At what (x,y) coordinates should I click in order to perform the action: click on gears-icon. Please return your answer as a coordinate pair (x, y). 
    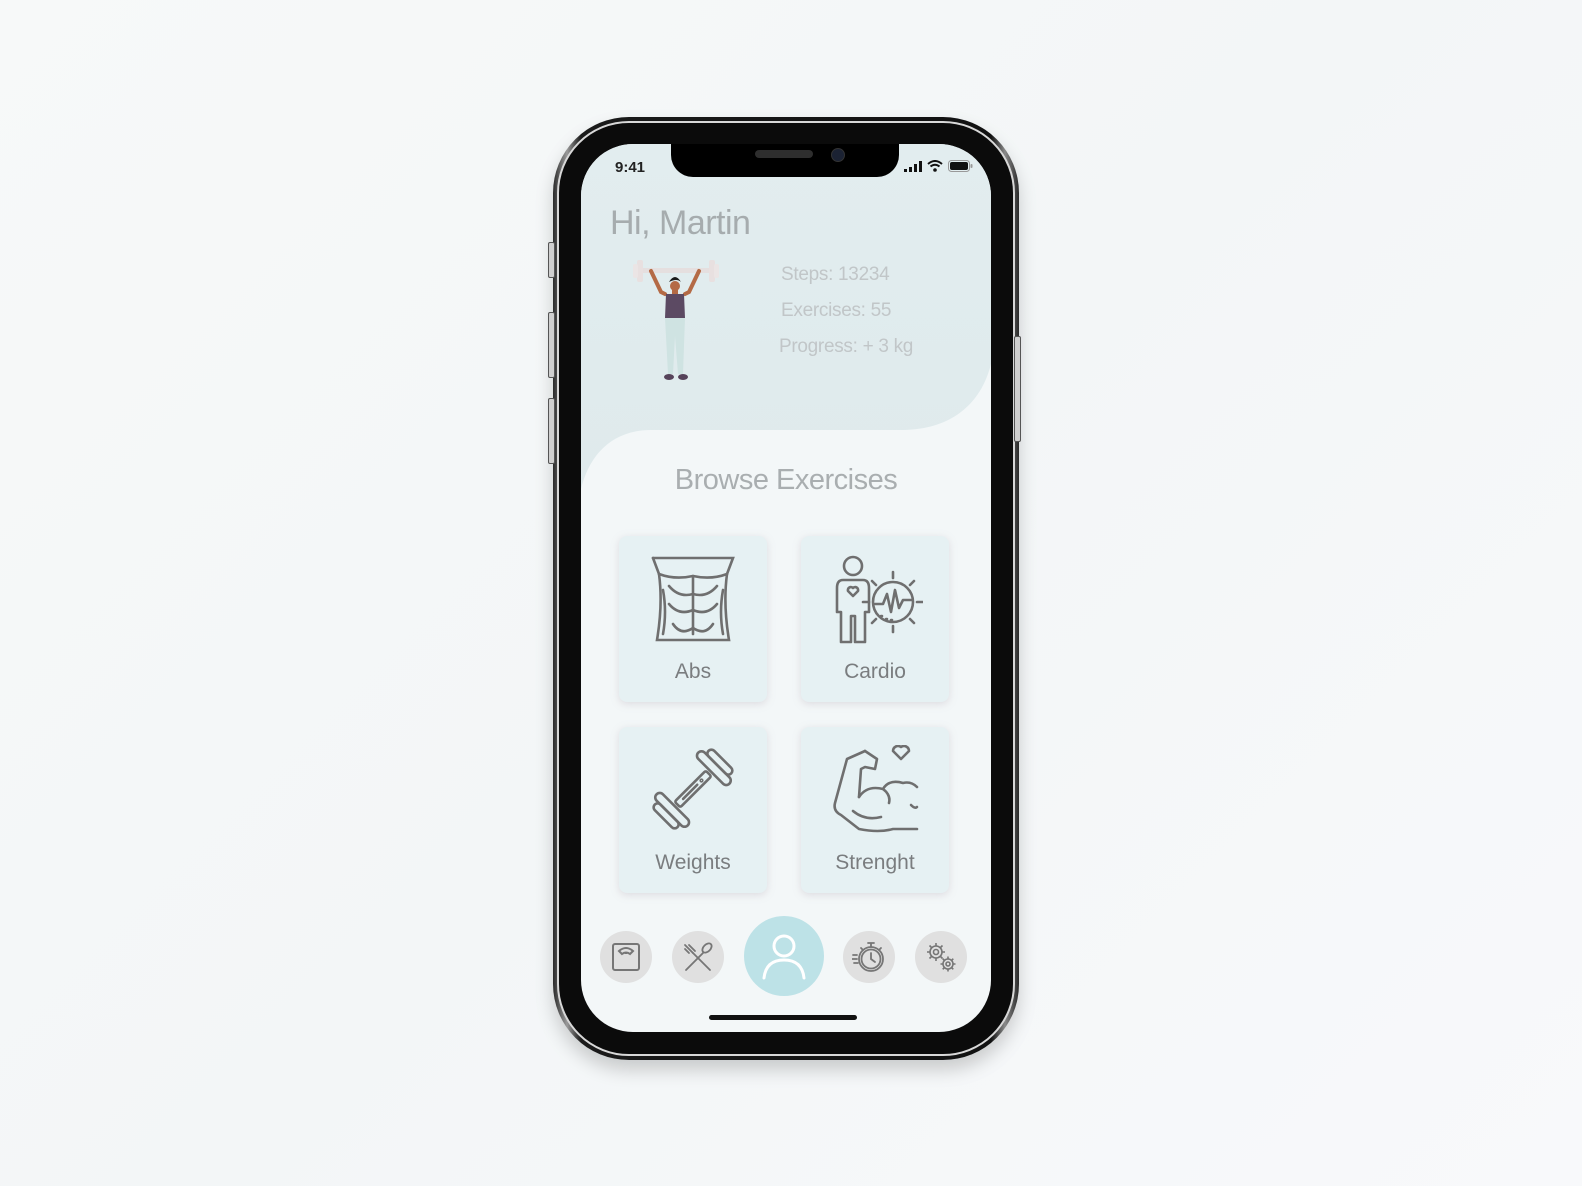
    Looking at the image, I should click on (941, 957).